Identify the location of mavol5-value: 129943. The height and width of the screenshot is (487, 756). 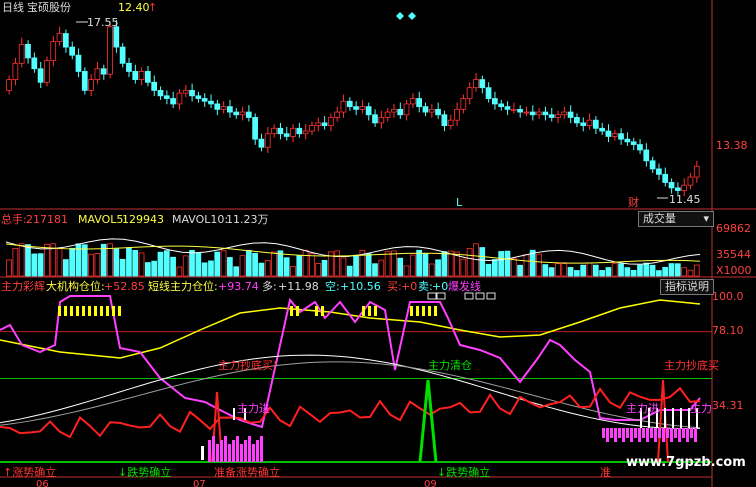
(143, 219).